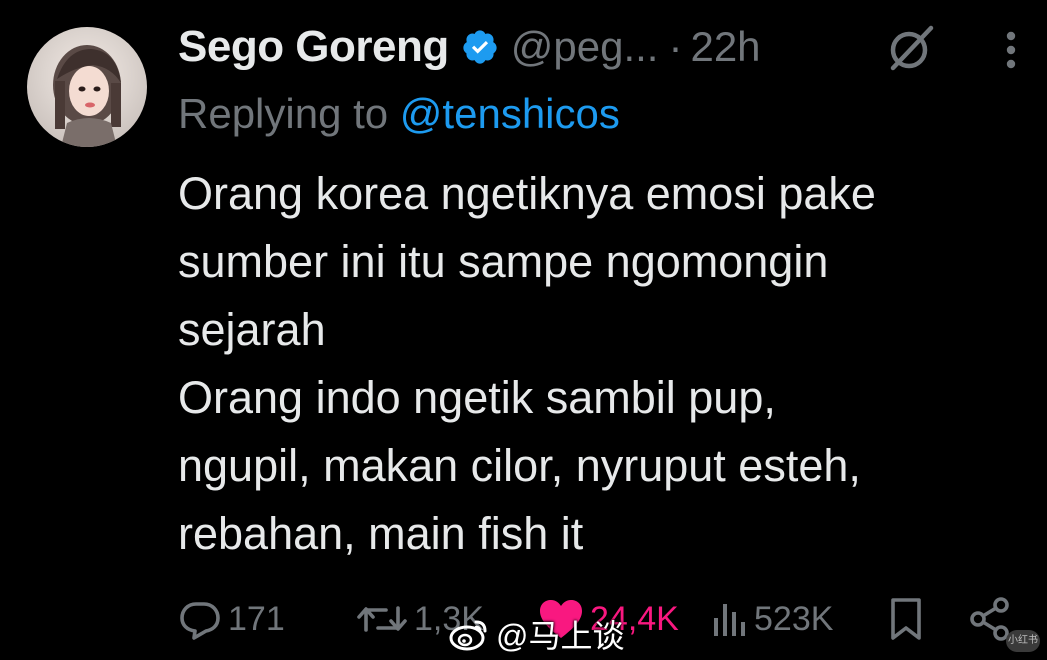 This screenshot has width=1047, height=660. I want to click on verified-badge-icon, so click(480, 47).